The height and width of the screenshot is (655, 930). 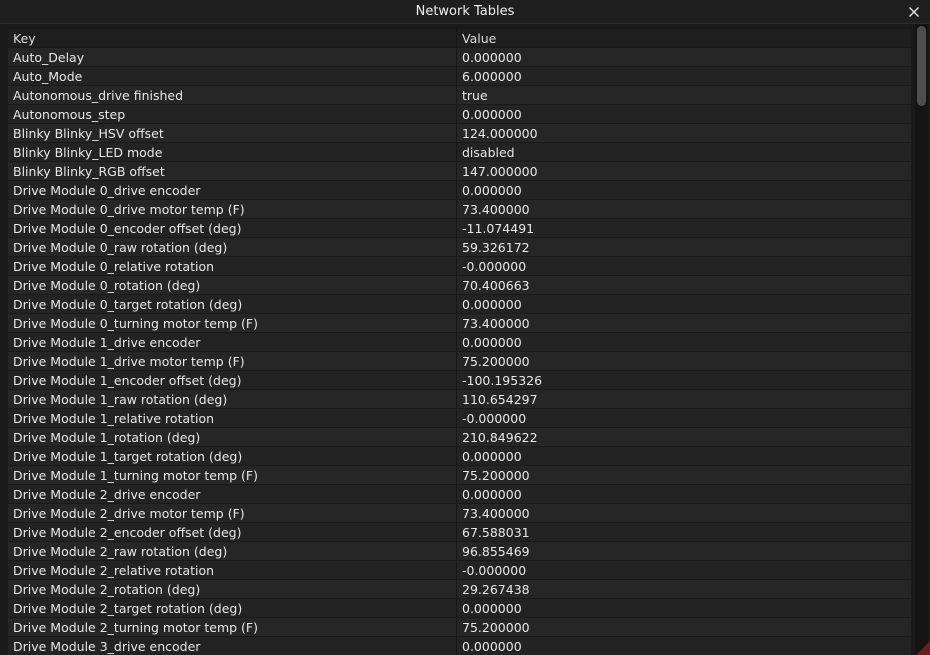 I want to click on row-key: Drive Module 2_encoder offset (deg), so click(x=232, y=532).